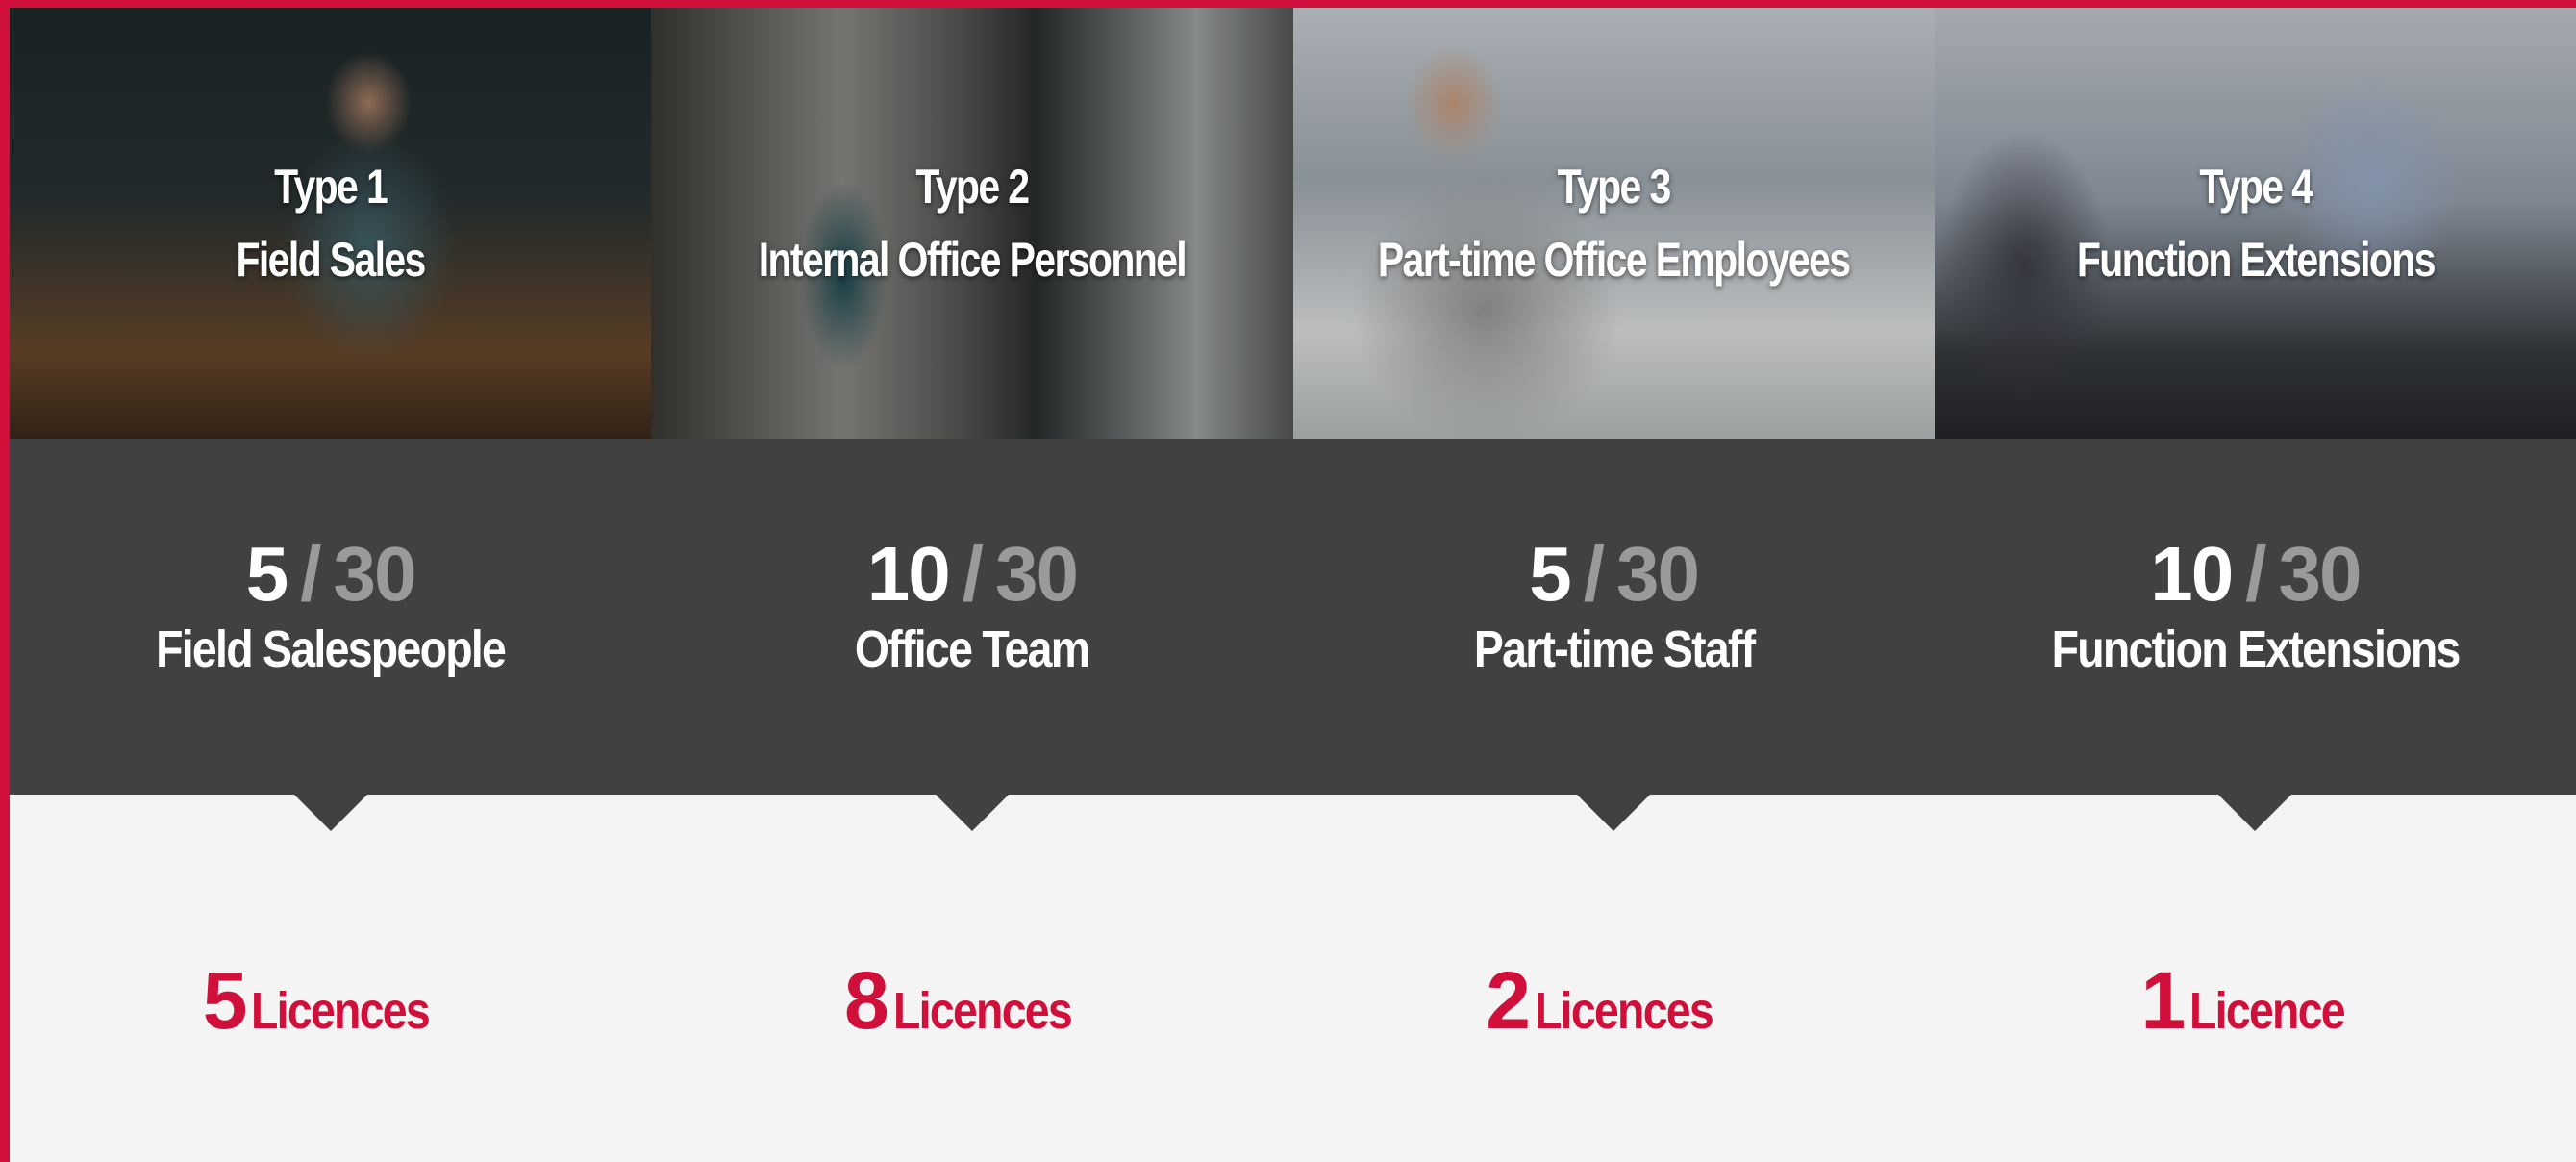 This screenshot has width=2576, height=1162. I want to click on stat-column-3: 5/30 Part-time Staff, so click(1614, 635).